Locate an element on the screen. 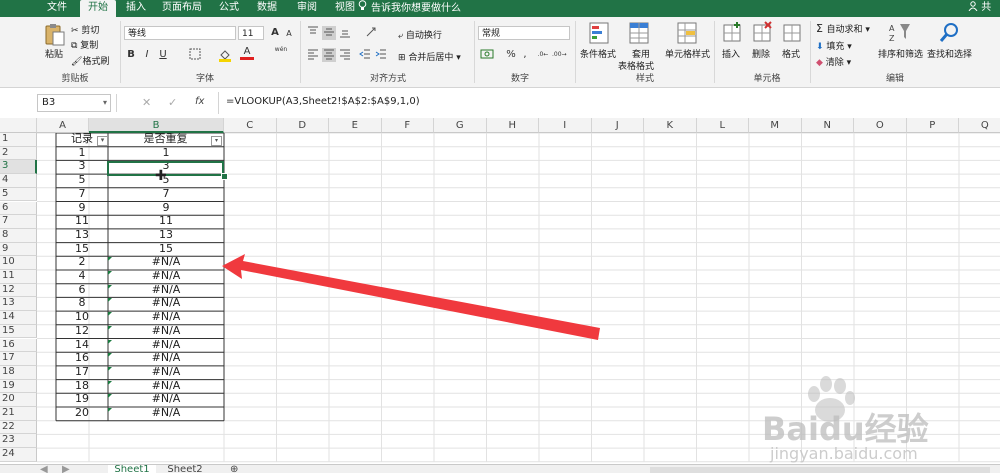 The height and width of the screenshot is (473, 1000). tab-insert: 插入 is located at coordinates (136, 8).